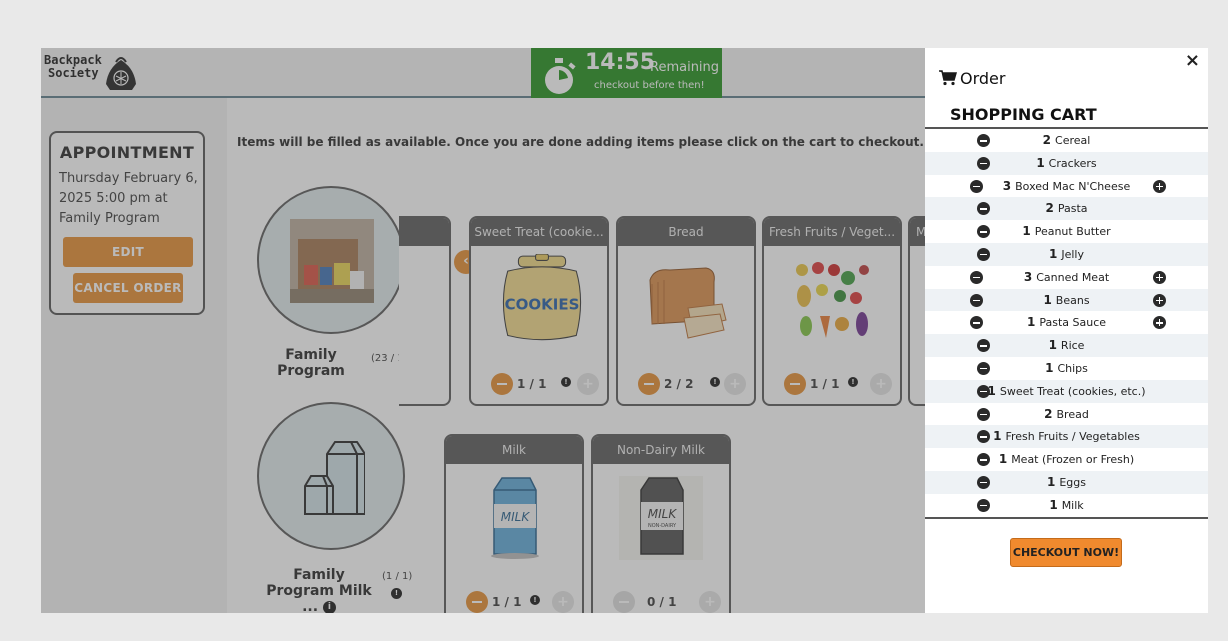  I want to click on cart-item-label: 2 Bread, so click(1066, 415).